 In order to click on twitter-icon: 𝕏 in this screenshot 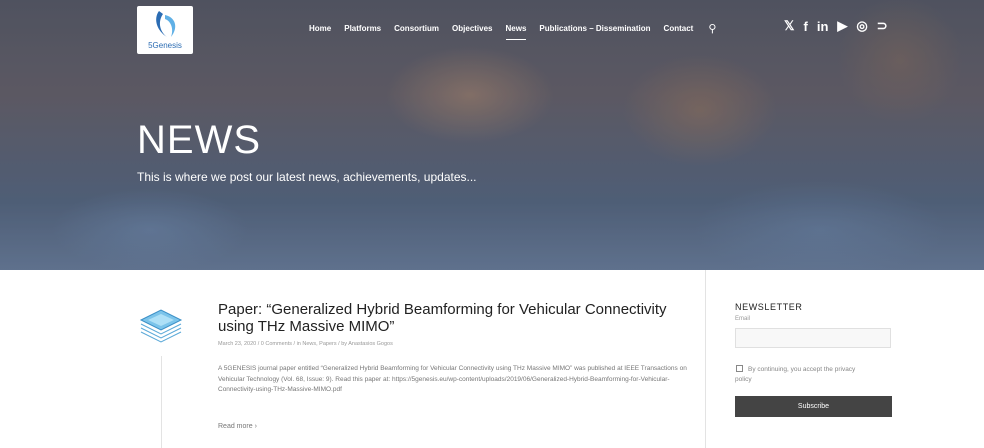, I will do `click(789, 26)`.